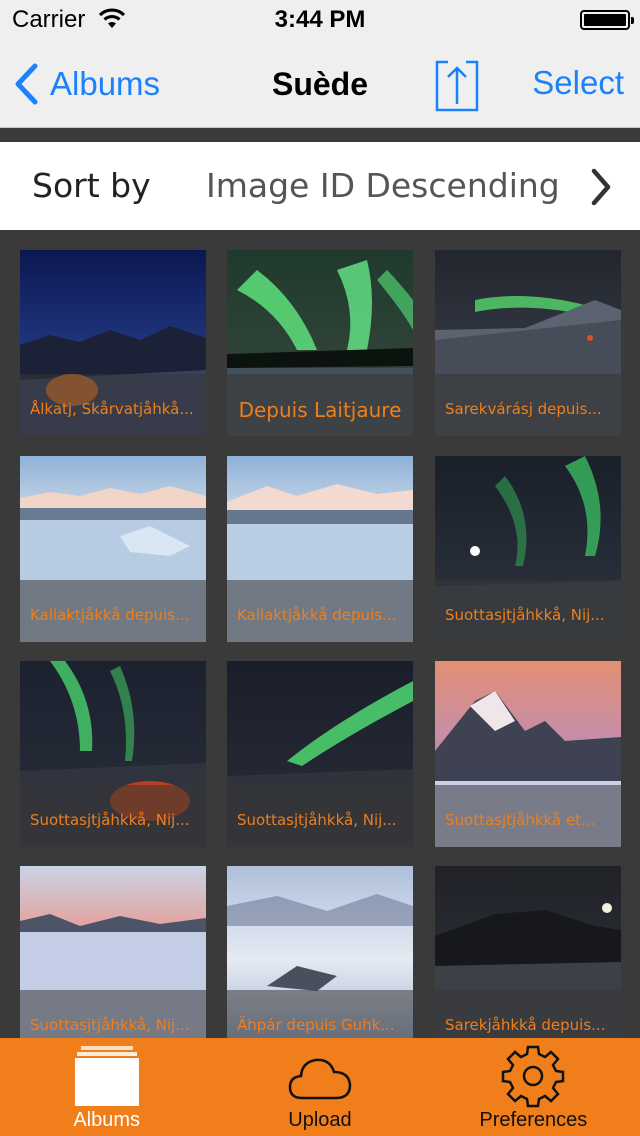  I want to click on sort-selector: Sort by Image ID Descending, so click(320, 186).